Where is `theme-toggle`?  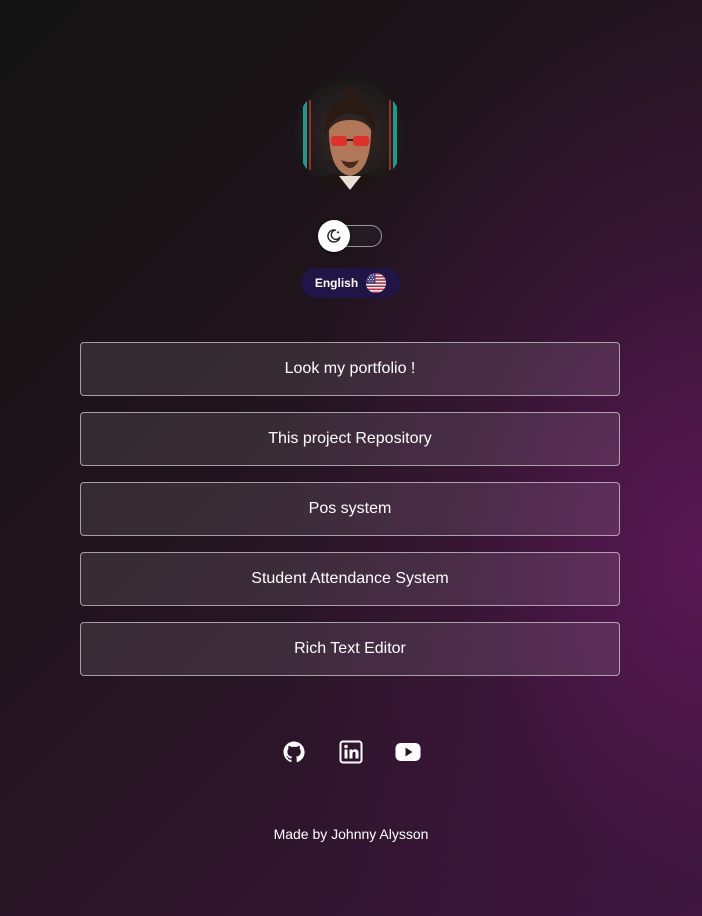 theme-toggle is located at coordinates (350, 236).